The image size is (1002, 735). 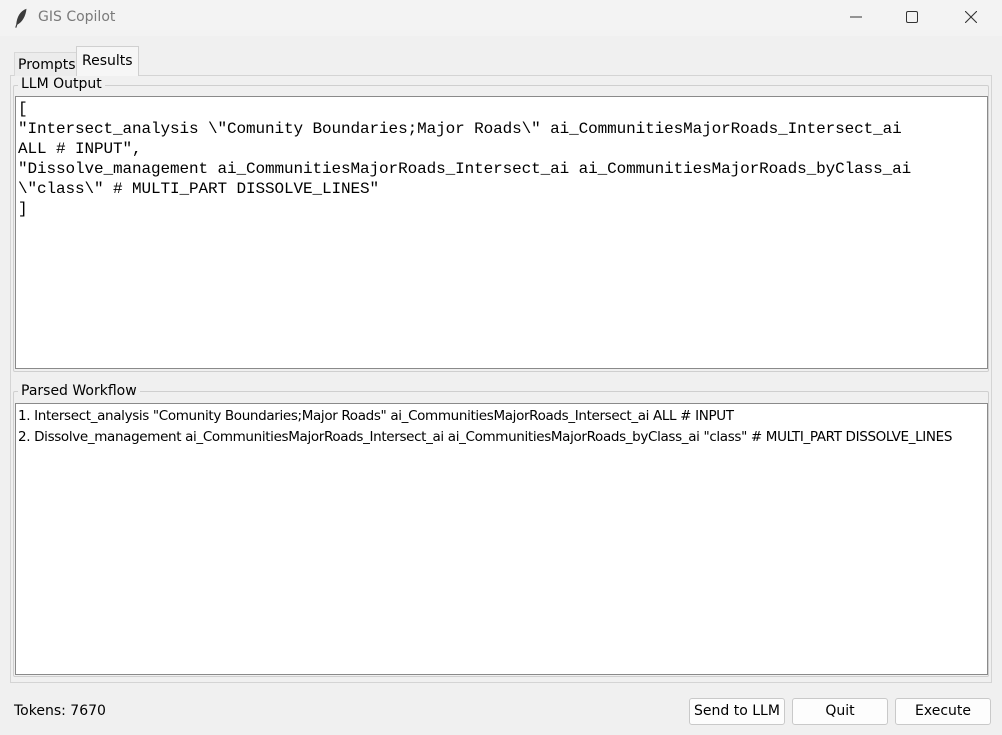 I want to click on title-bar: GIS Copilot, so click(x=501, y=18).